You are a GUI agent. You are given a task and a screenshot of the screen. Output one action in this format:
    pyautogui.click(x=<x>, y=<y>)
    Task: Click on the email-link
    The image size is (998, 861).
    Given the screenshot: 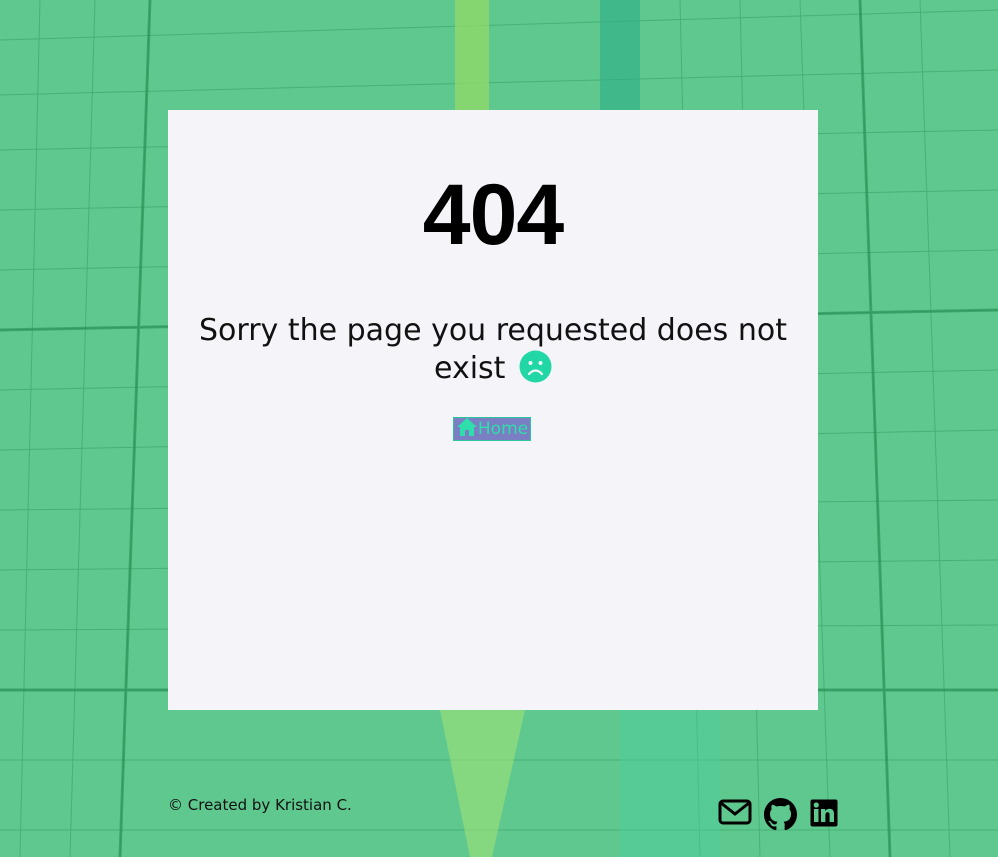 What is the action you would take?
    pyautogui.click(x=735, y=814)
    